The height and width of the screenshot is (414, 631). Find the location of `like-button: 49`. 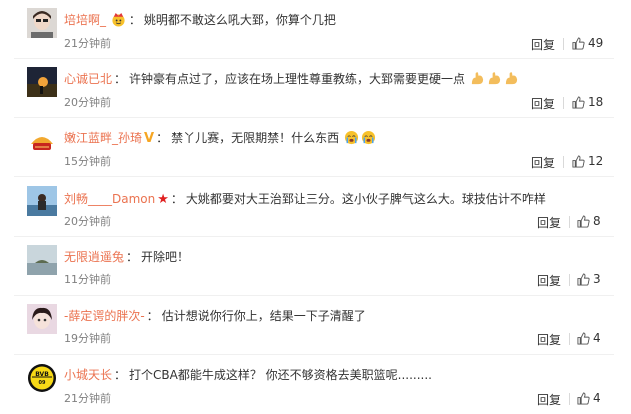

like-button: 49 is located at coordinates (587, 43).